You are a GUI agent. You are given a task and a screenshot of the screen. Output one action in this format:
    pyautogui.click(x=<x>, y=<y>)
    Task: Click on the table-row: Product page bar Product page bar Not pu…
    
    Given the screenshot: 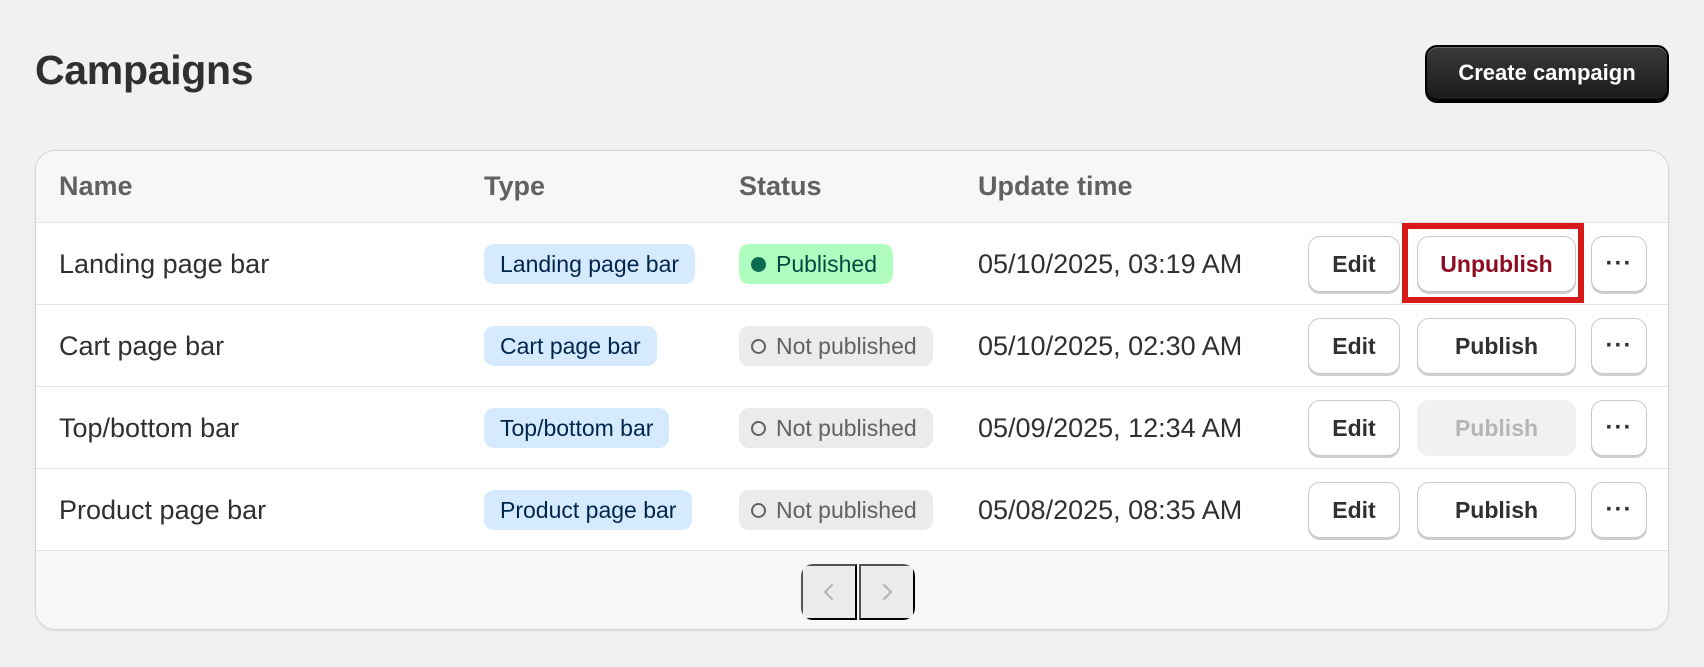 What is the action you would take?
    pyautogui.click(x=852, y=510)
    